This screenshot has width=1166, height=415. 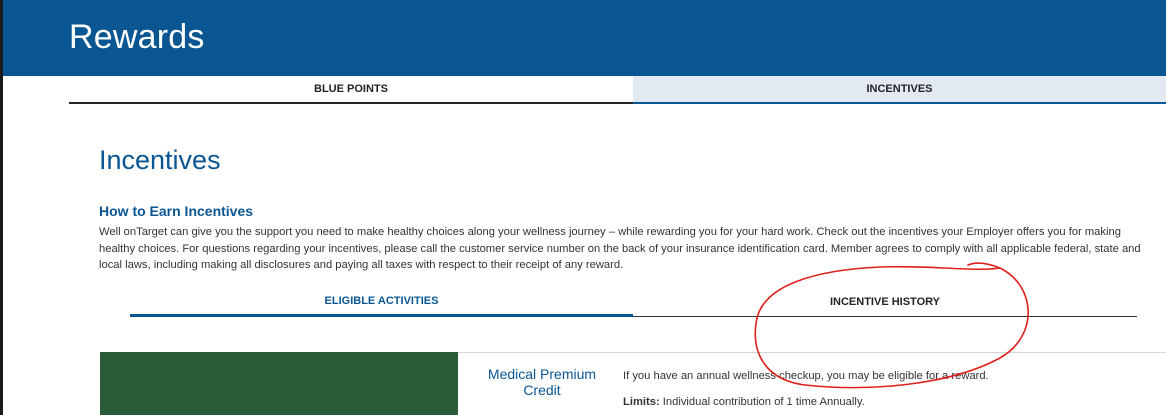 I want to click on card-divider, so click(x=812, y=352).